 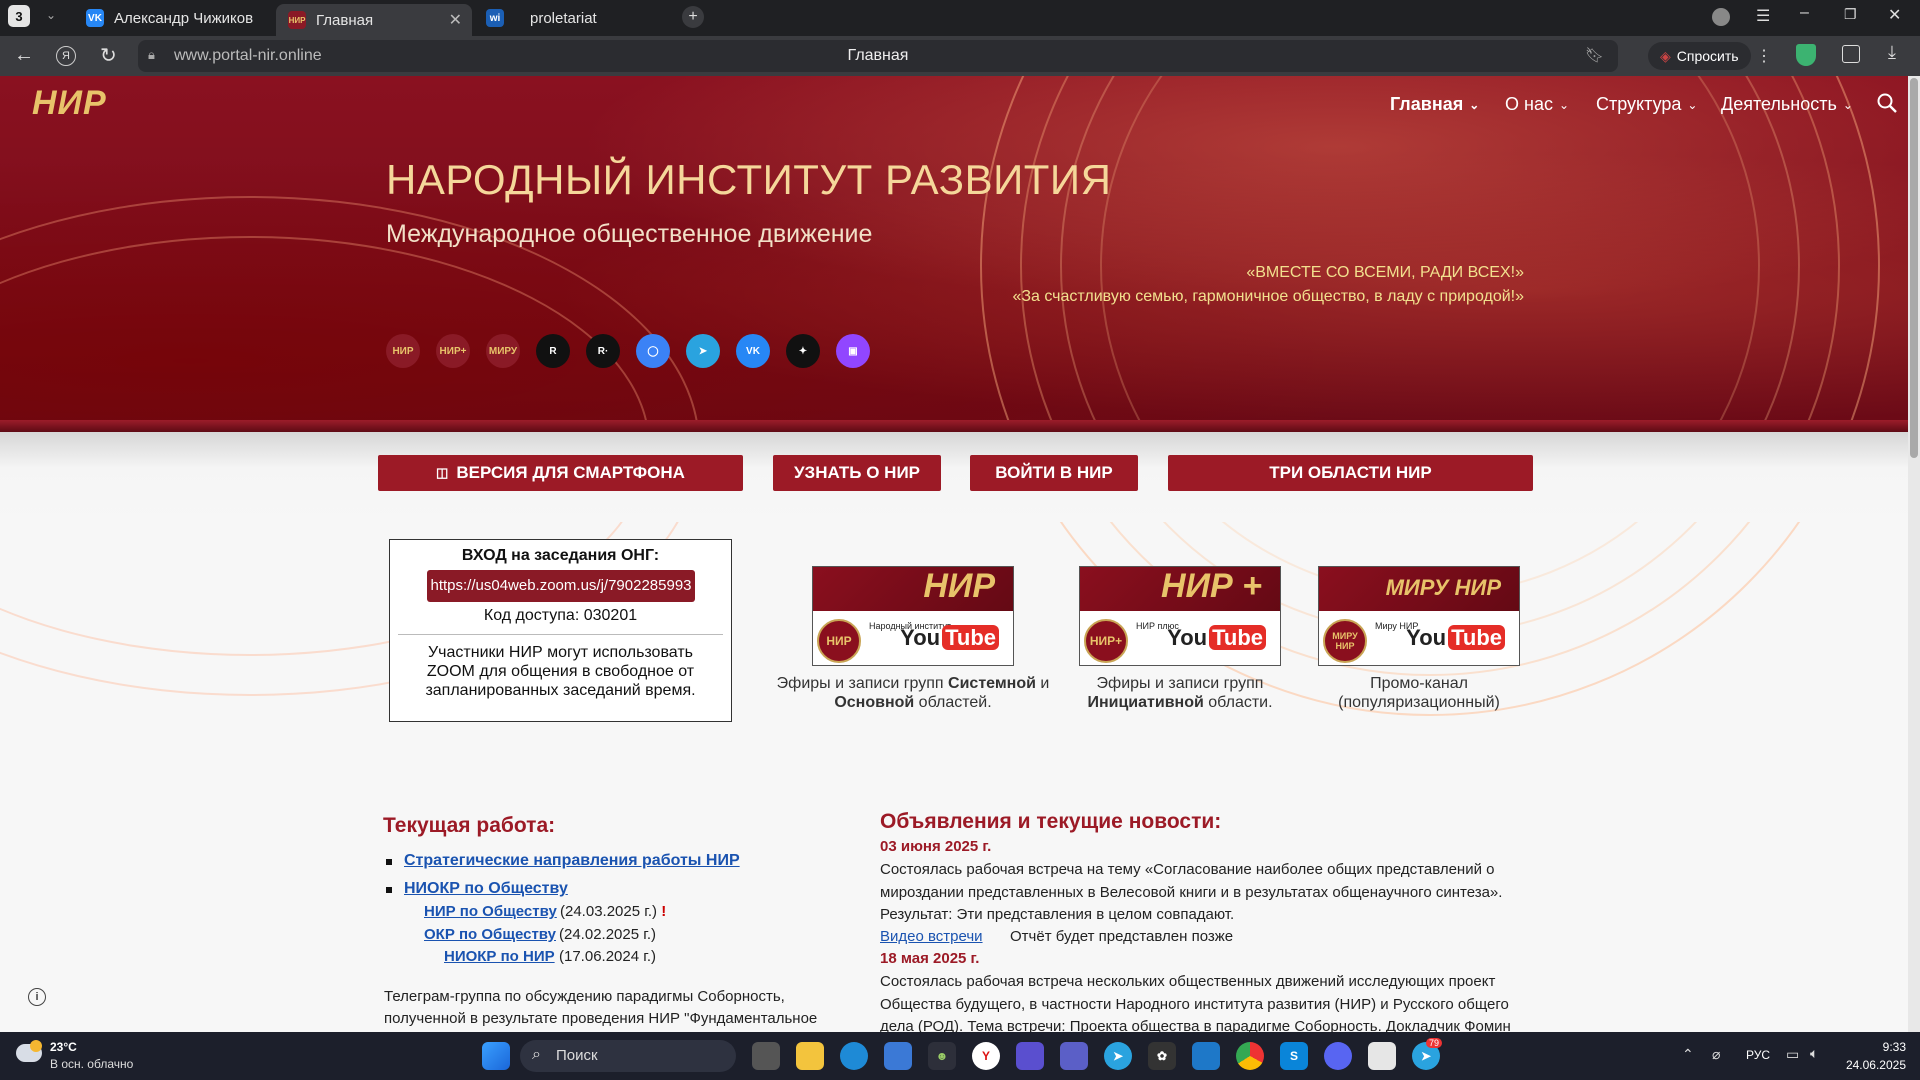 What do you see at coordinates (577, 1055) in the screenshot?
I see `search-label: Поиск` at bounding box center [577, 1055].